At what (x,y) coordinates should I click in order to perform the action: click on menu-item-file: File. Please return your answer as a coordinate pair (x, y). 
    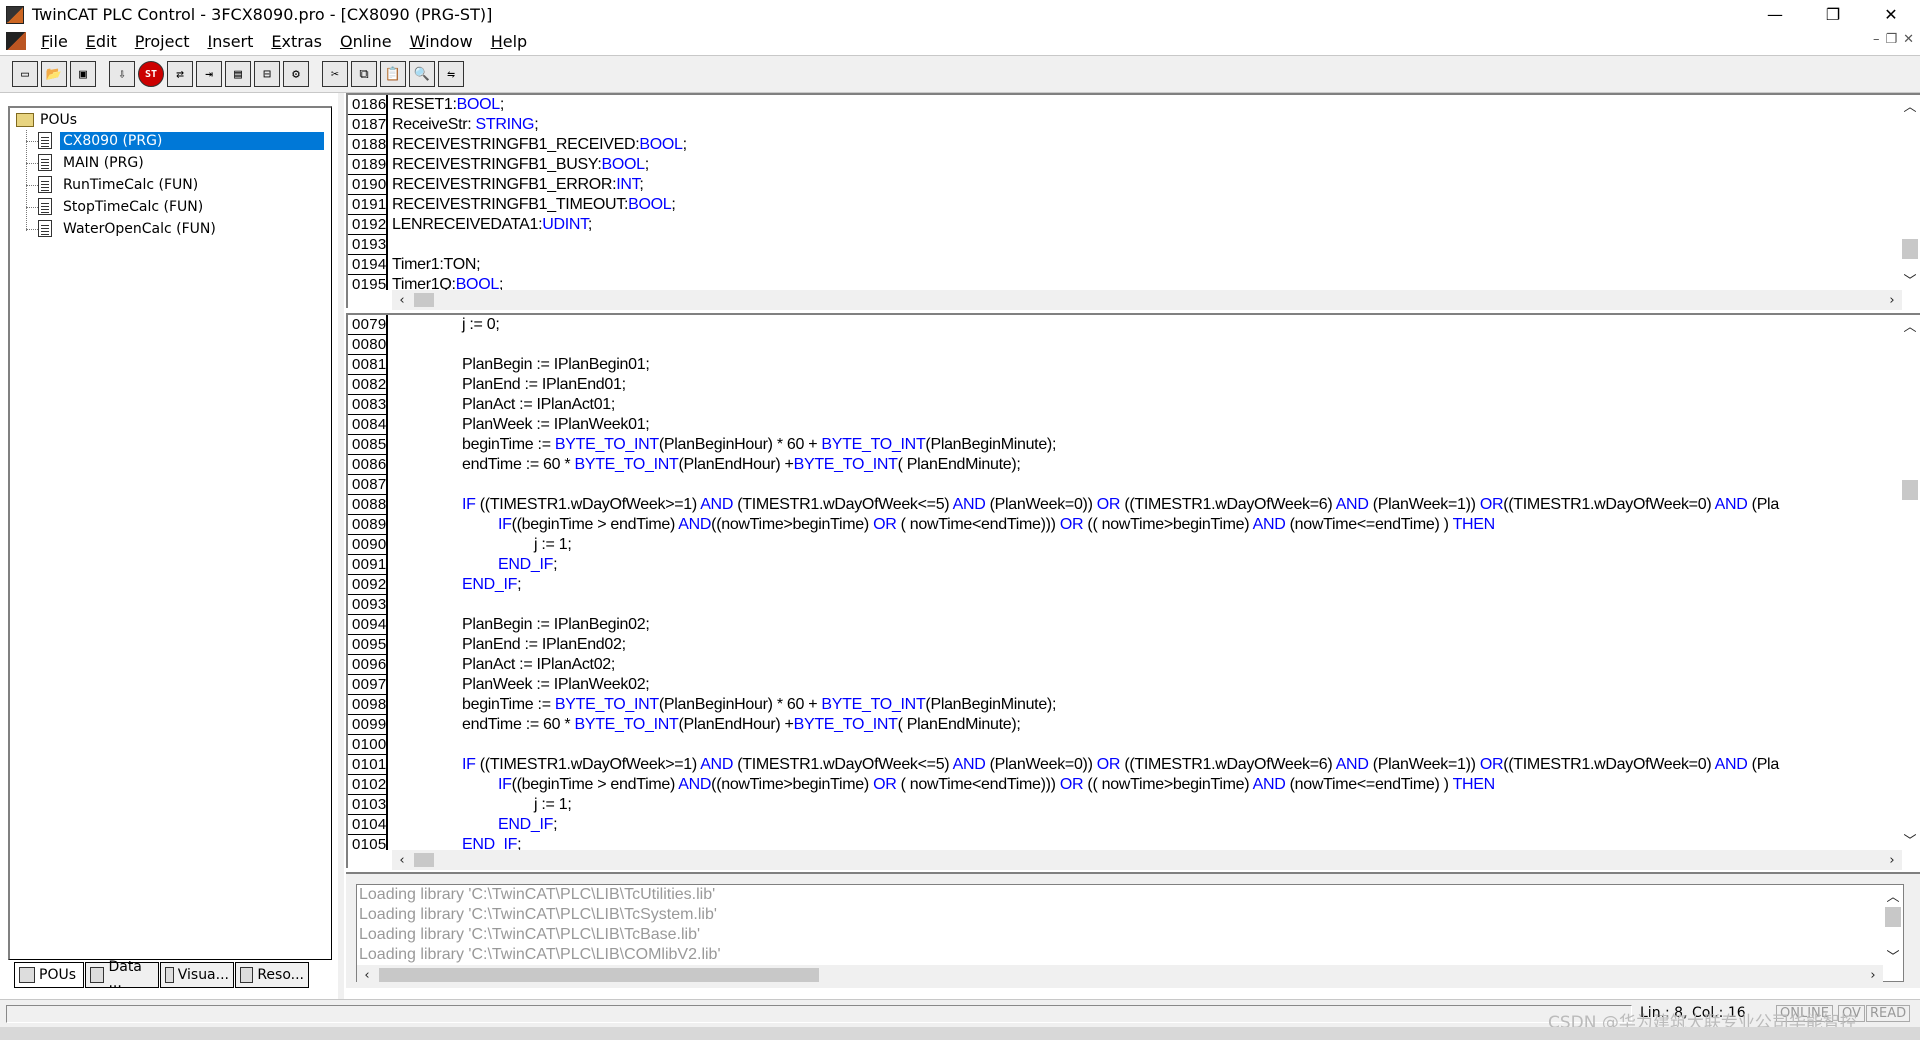
    Looking at the image, I should click on (54, 41).